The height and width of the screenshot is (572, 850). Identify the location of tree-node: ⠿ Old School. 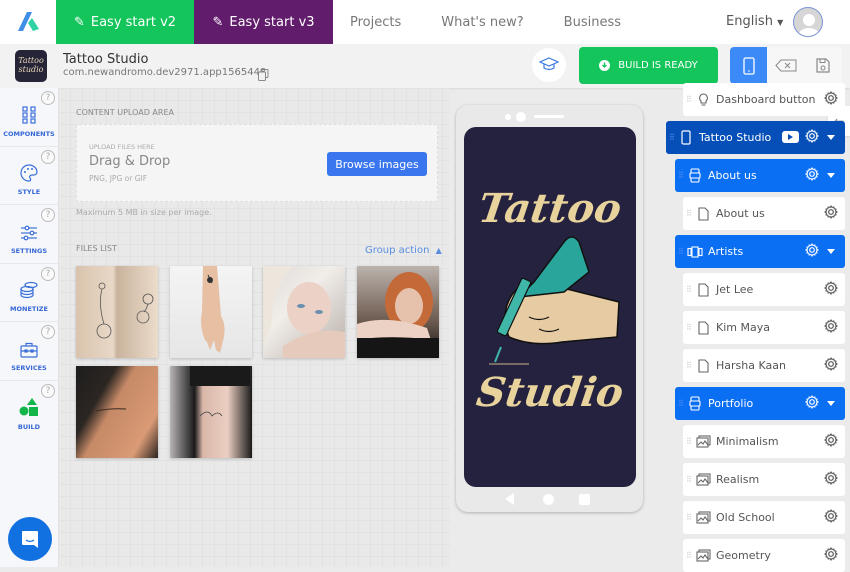
(764, 517).